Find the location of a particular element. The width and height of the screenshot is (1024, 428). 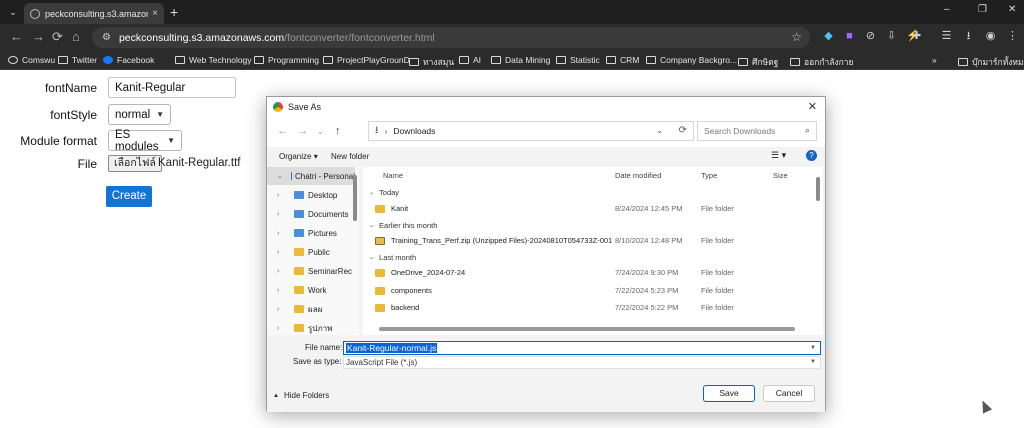

site-info-icon: ⚙ is located at coordinates (106, 37).